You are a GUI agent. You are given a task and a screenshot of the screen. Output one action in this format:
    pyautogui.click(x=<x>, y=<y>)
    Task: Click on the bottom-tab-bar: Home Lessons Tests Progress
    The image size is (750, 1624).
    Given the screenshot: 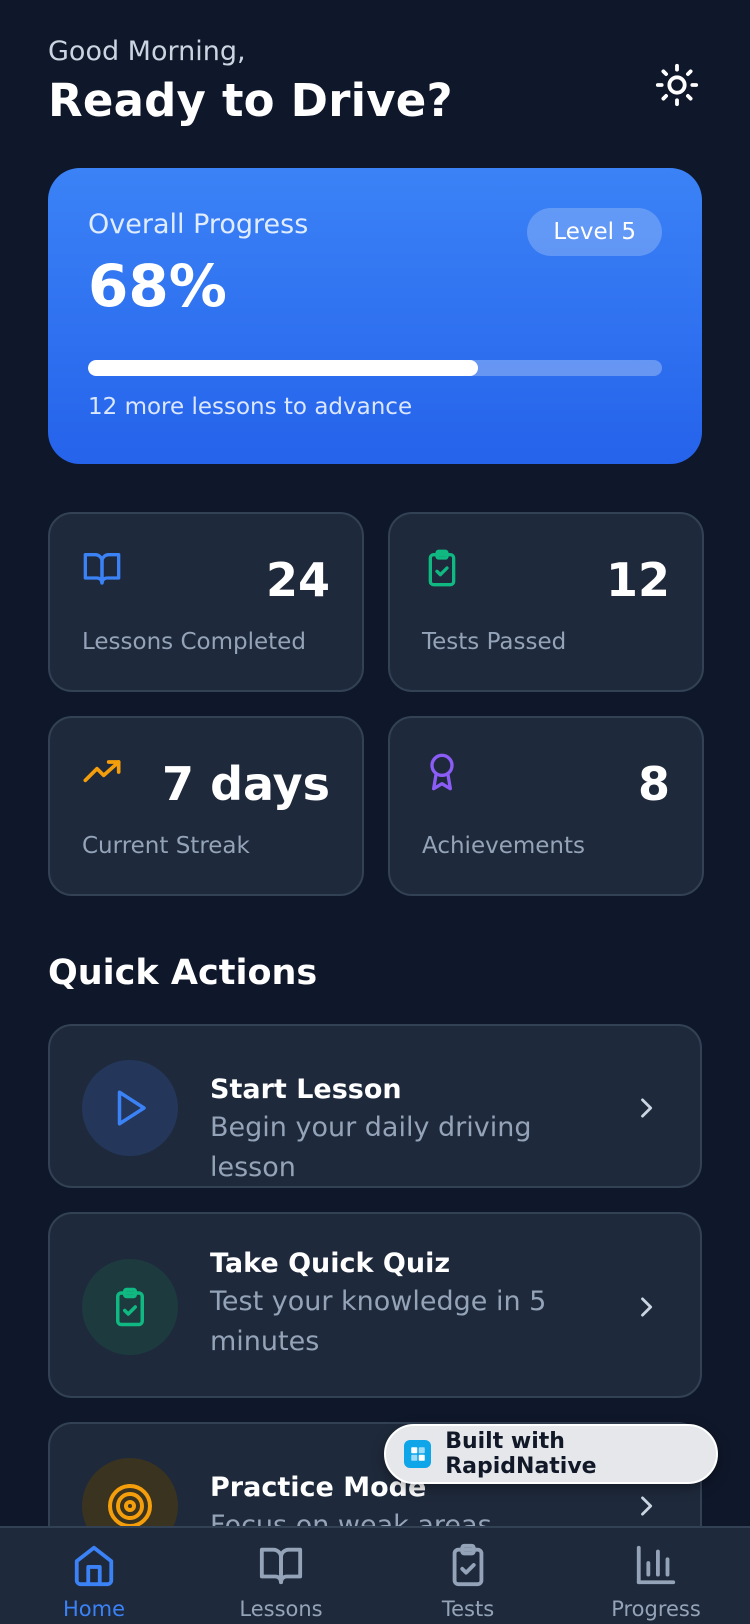 What is the action you would take?
    pyautogui.click(x=375, y=1575)
    